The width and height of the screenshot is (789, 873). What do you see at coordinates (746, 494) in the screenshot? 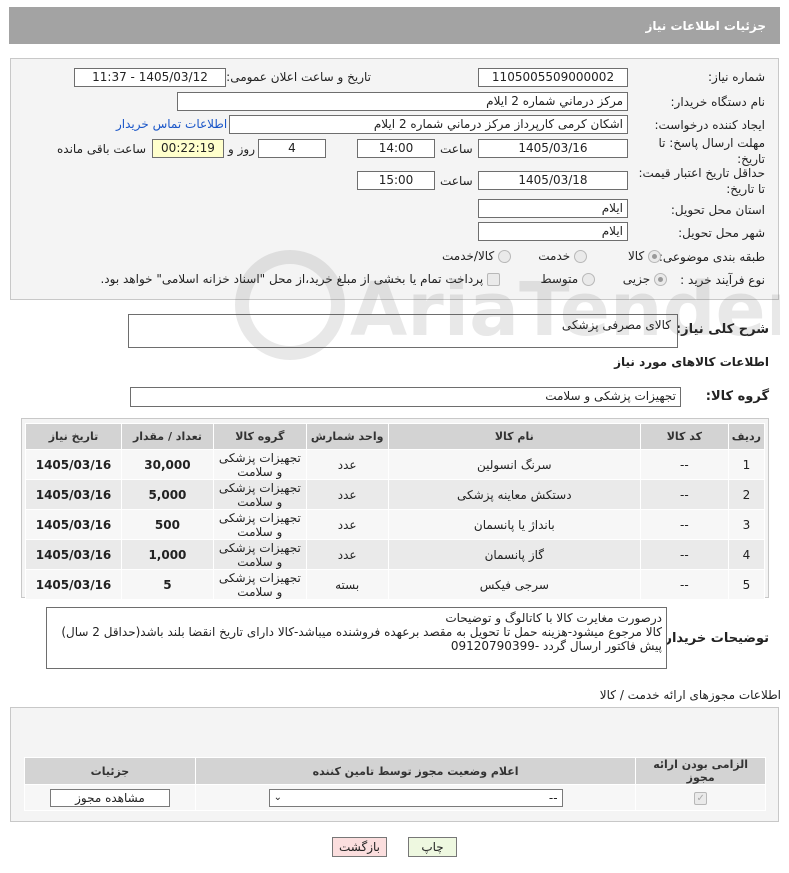
I see `row-number: 2` at bounding box center [746, 494].